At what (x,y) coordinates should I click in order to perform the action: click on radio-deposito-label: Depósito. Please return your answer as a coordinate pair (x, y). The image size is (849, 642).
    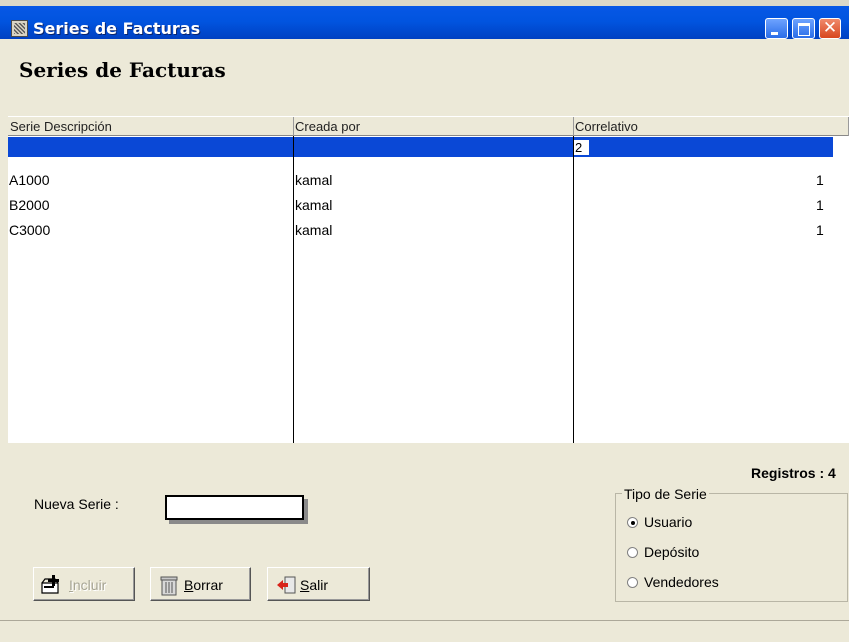
    Looking at the image, I should click on (671, 552).